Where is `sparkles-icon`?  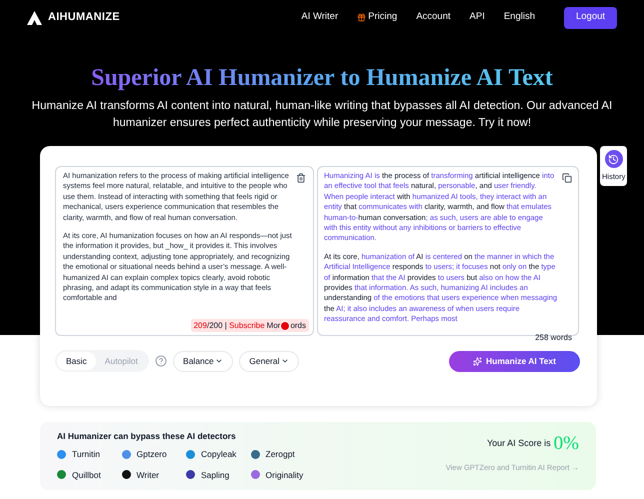
sparkles-icon is located at coordinates (477, 361).